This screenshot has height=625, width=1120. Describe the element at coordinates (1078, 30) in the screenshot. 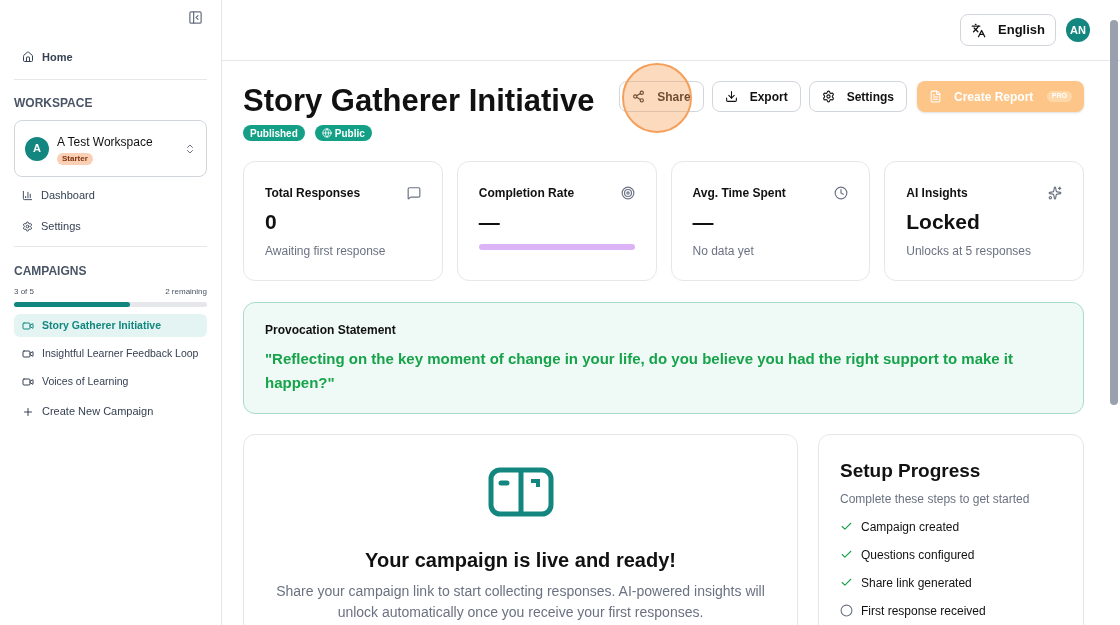

I see `user-avatar: AN` at that location.